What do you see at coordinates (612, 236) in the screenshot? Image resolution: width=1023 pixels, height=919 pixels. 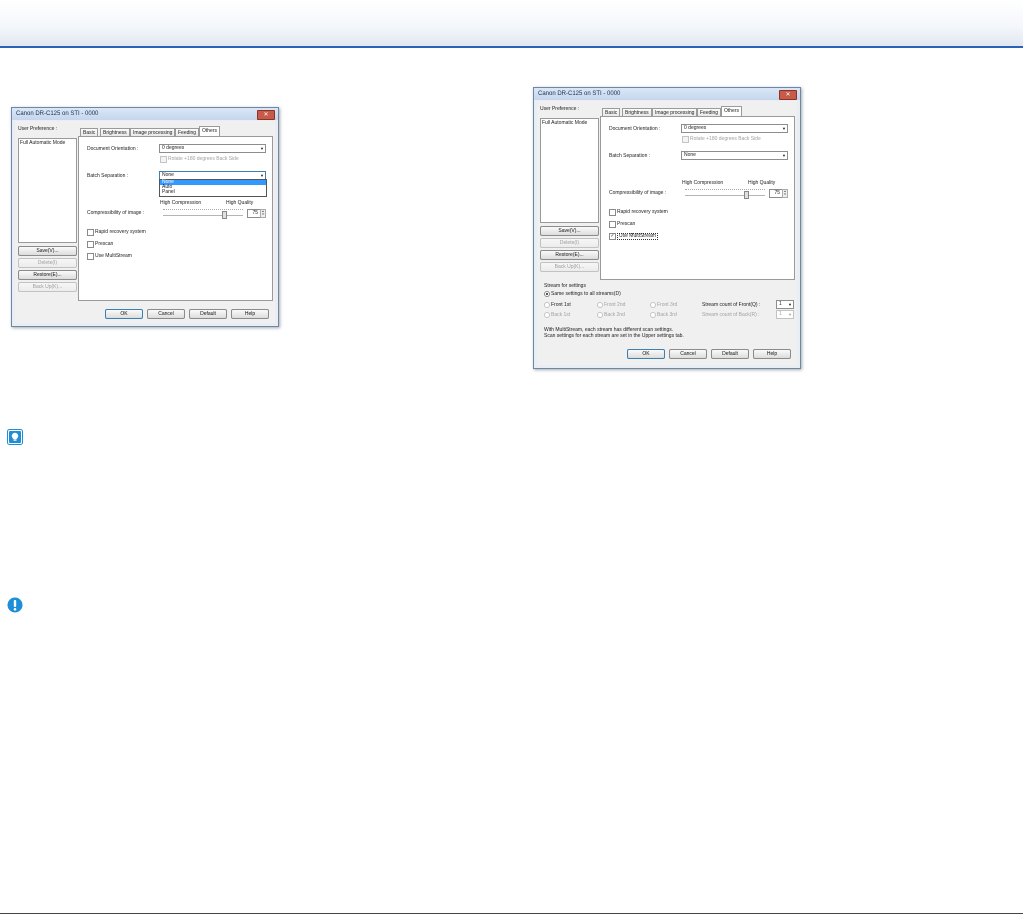 I see `use-multistream-checkbox: ✓` at bounding box center [612, 236].